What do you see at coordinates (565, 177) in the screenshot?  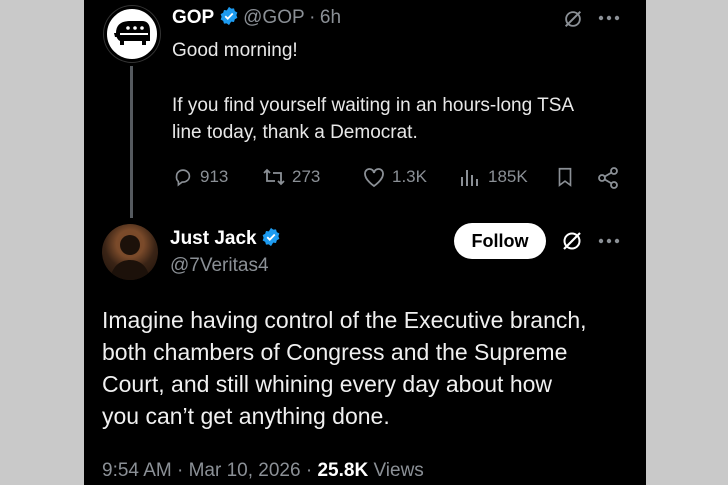 I see `bookmark-icon` at bounding box center [565, 177].